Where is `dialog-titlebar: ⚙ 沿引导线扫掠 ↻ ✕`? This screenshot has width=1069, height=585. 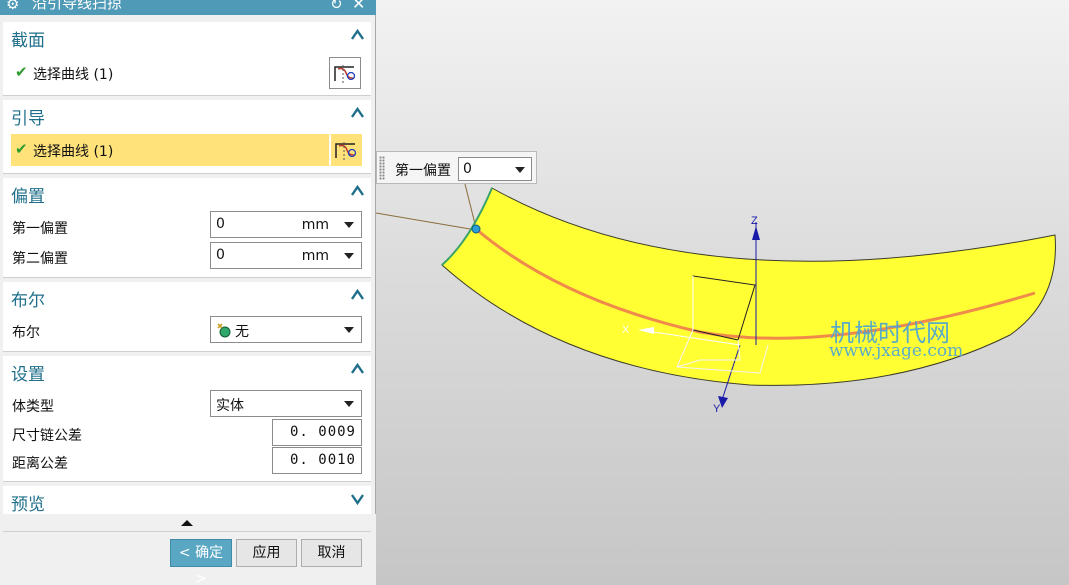 dialog-titlebar: ⚙ 沿引导线扫掠 ↻ ✕ is located at coordinates (188, 7).